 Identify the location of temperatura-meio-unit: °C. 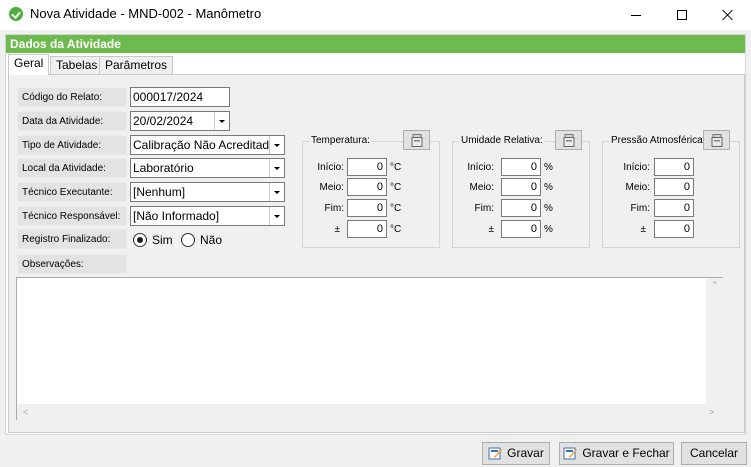
(396, 187).